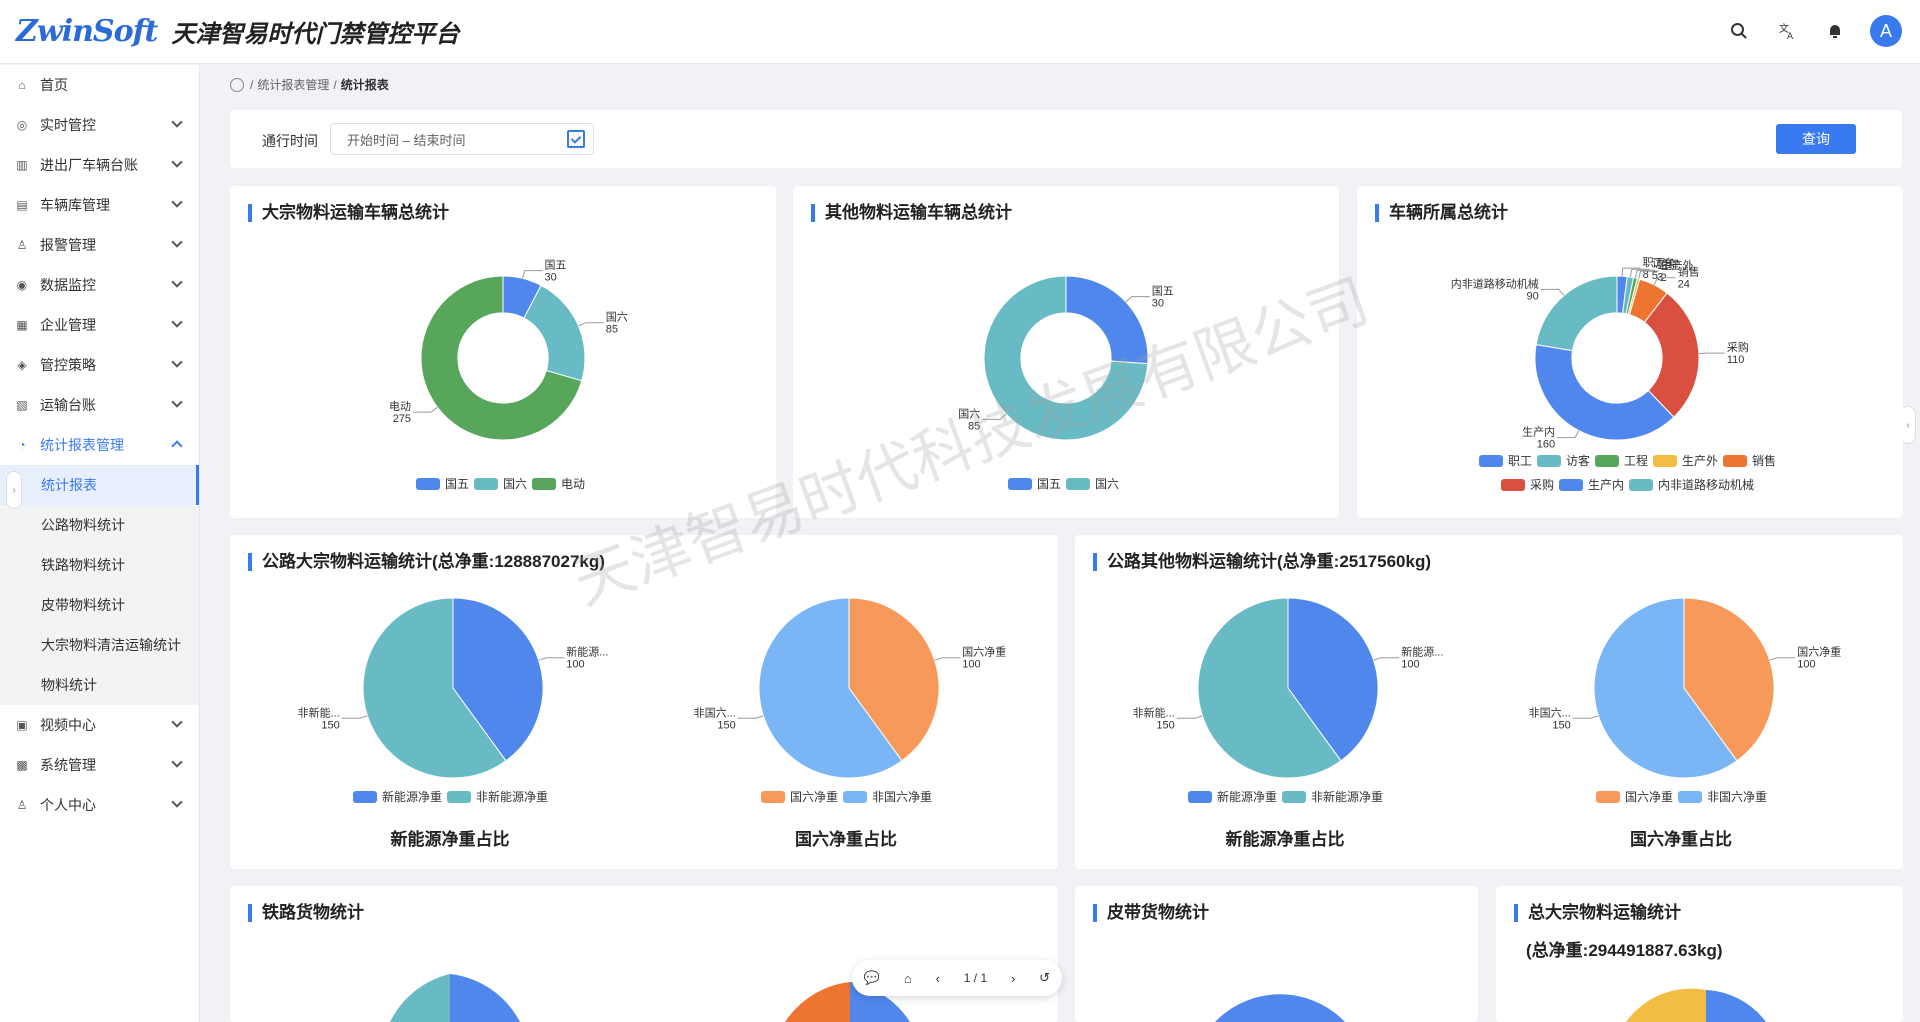 The height and width of the screenshot is (1022, 1920). What do you see at coordinates (99, 245) in the screenshot?
I see `sidebar-item: ♙ 报警管理` at bounding box center [99, 245].